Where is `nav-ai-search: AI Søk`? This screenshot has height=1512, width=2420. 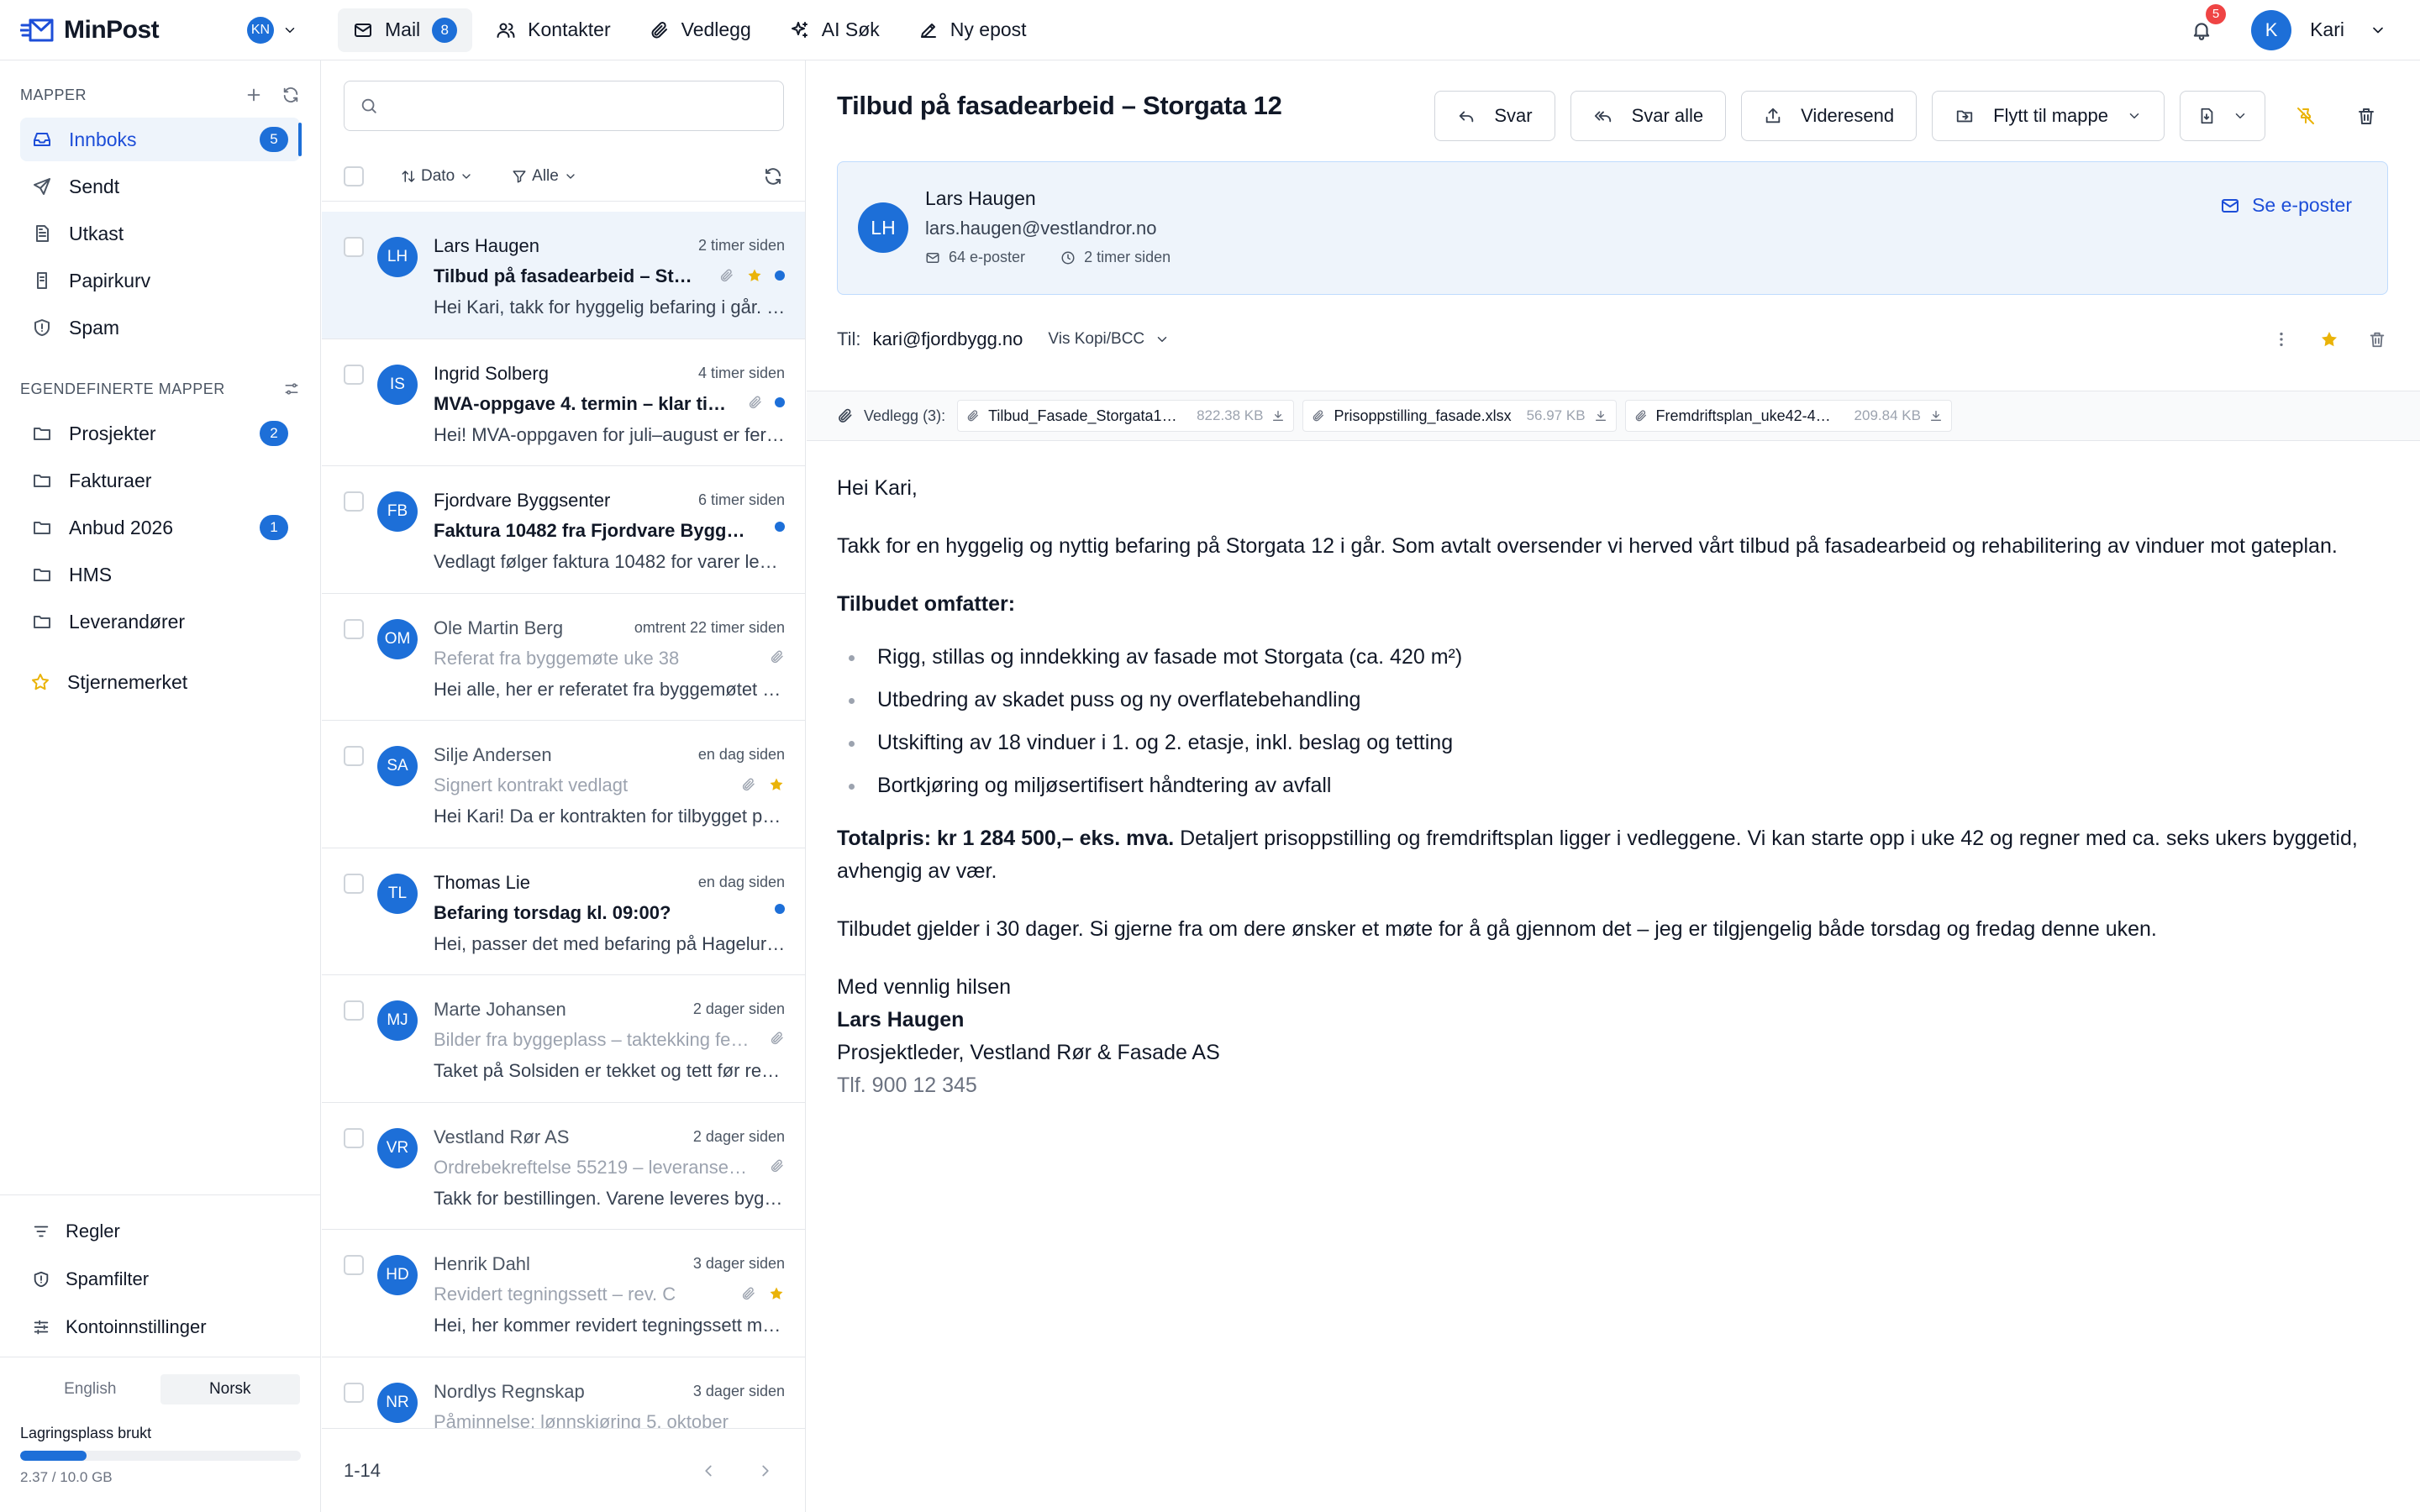
nav-ai-search: AI Søk is located at coordinates (835, 30).